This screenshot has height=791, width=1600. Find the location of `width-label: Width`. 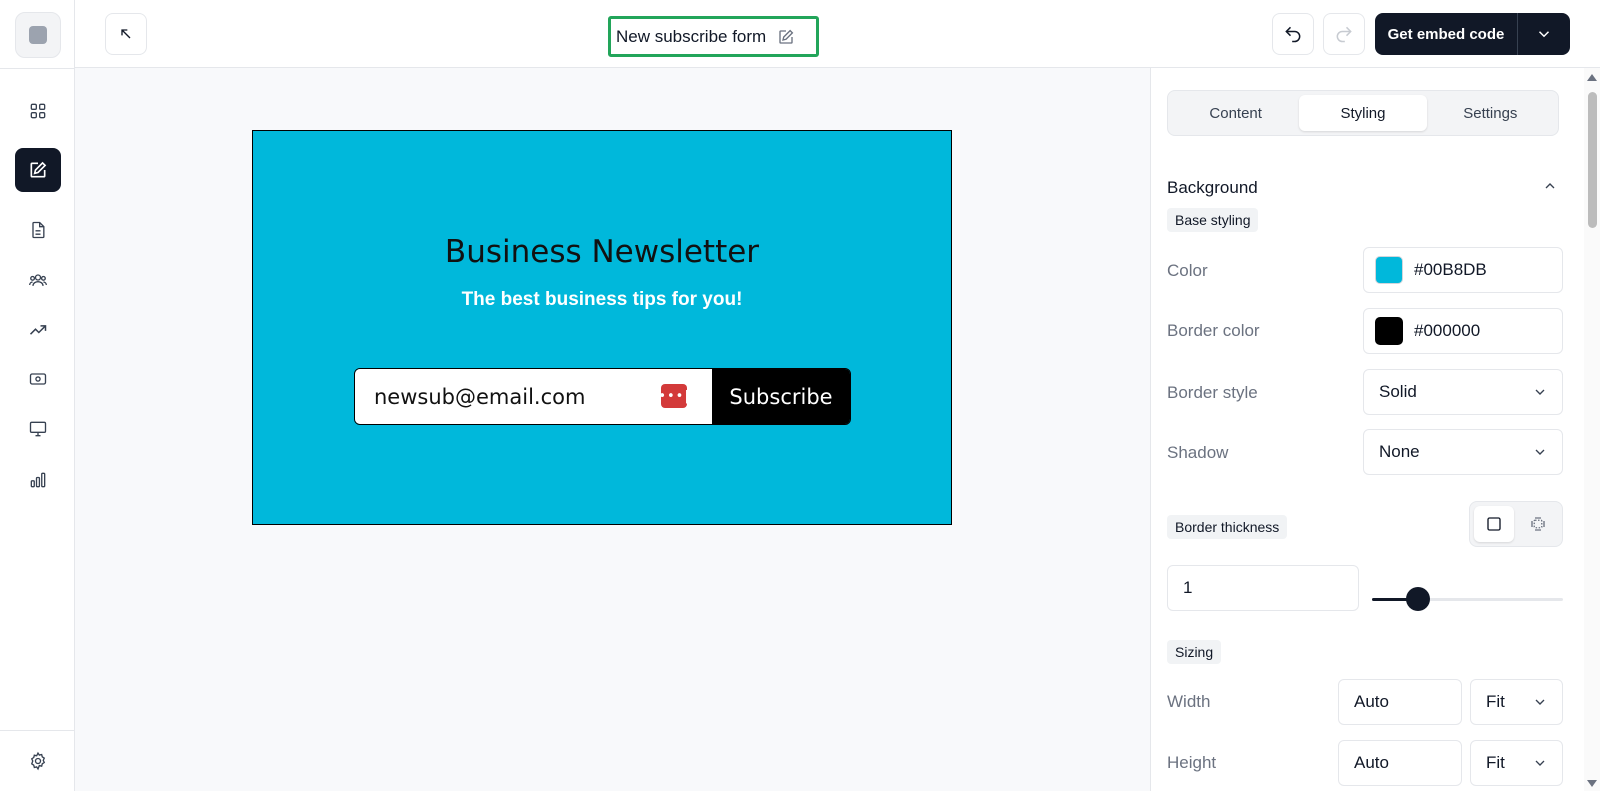

width-label: Width is located at coordinates (1189, 701).